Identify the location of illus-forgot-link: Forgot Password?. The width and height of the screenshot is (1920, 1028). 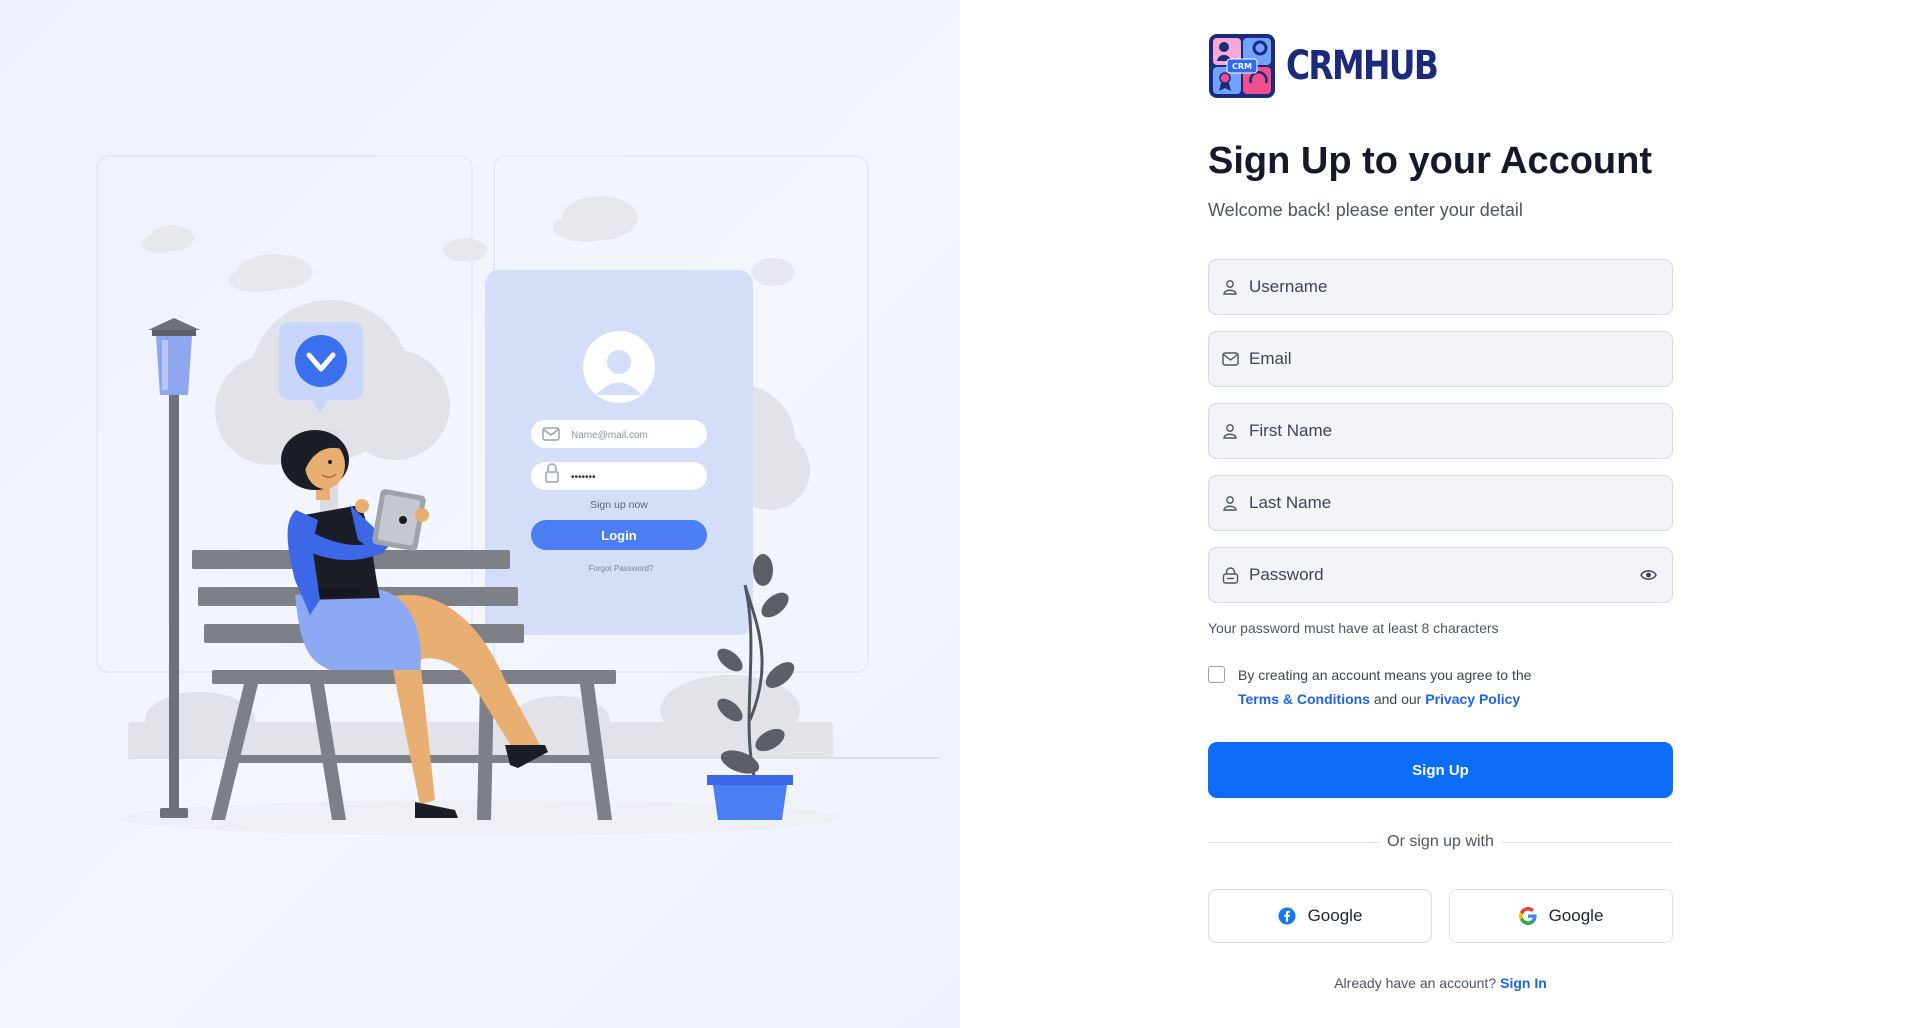
(621, 568).